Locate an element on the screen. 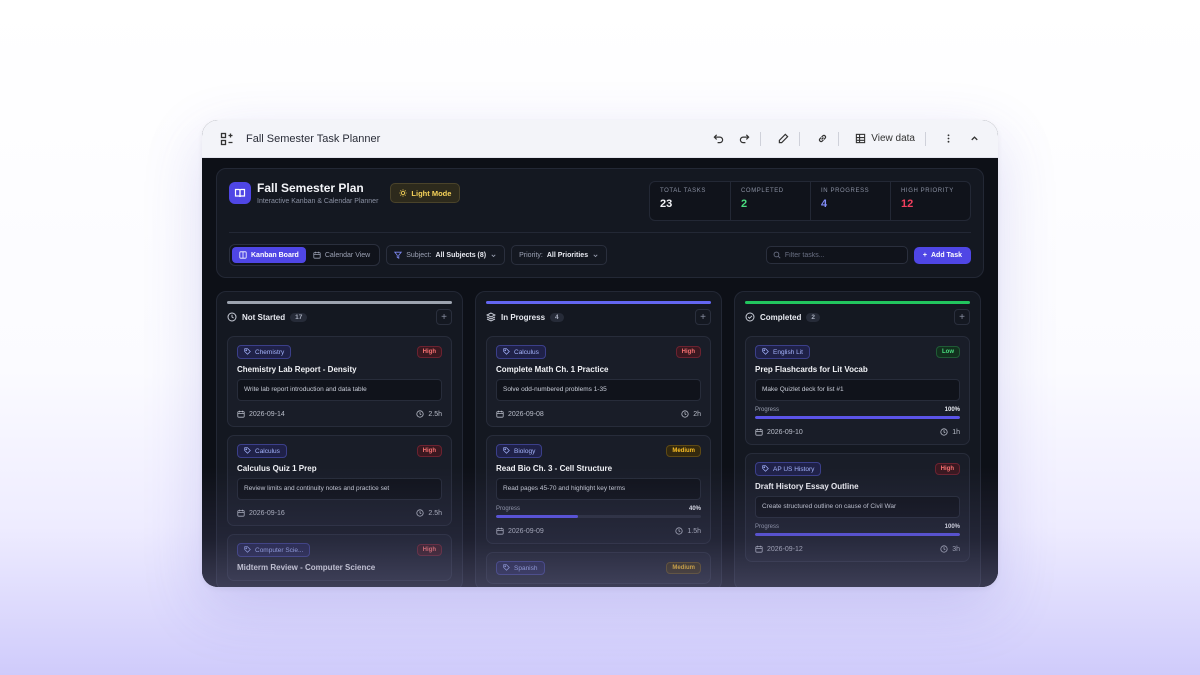  calendar-view-button: Calendar View is located at coordinates (341, 255).